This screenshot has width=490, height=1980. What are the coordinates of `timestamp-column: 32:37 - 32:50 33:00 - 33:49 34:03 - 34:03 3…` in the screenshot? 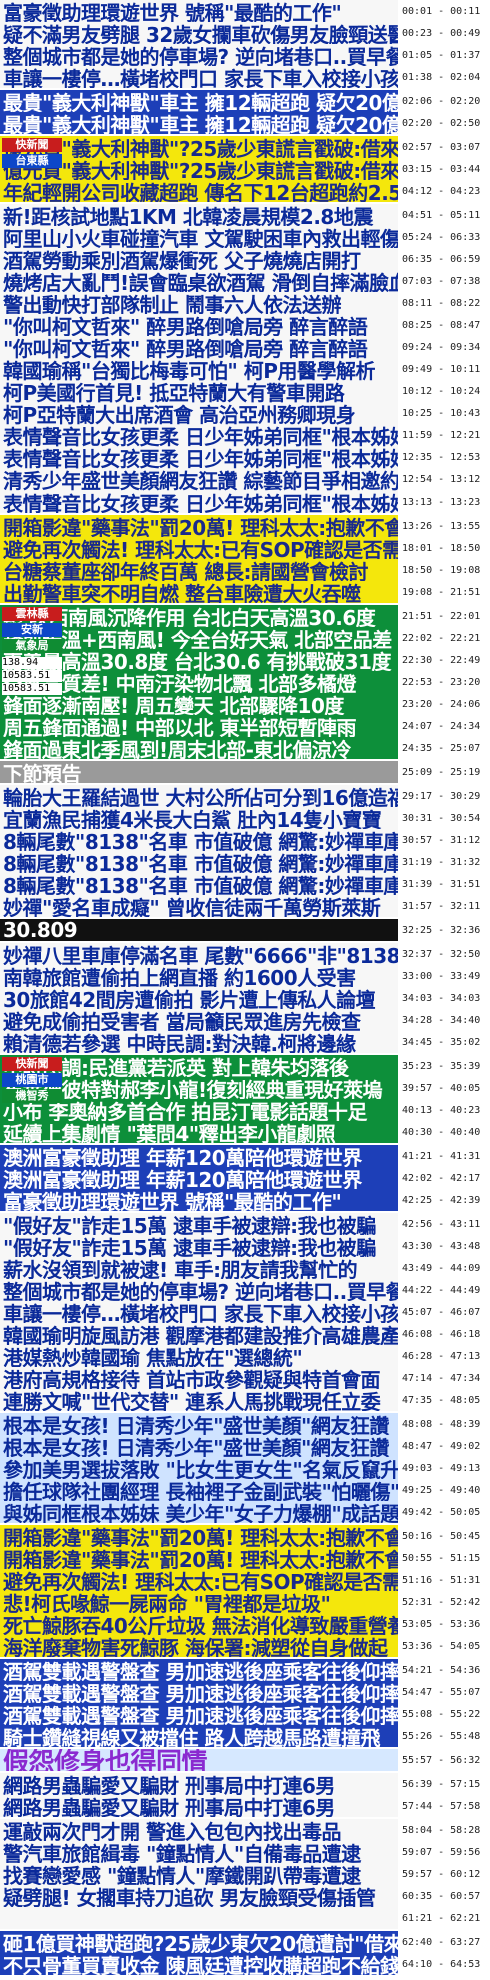 It's located at (446, 998).